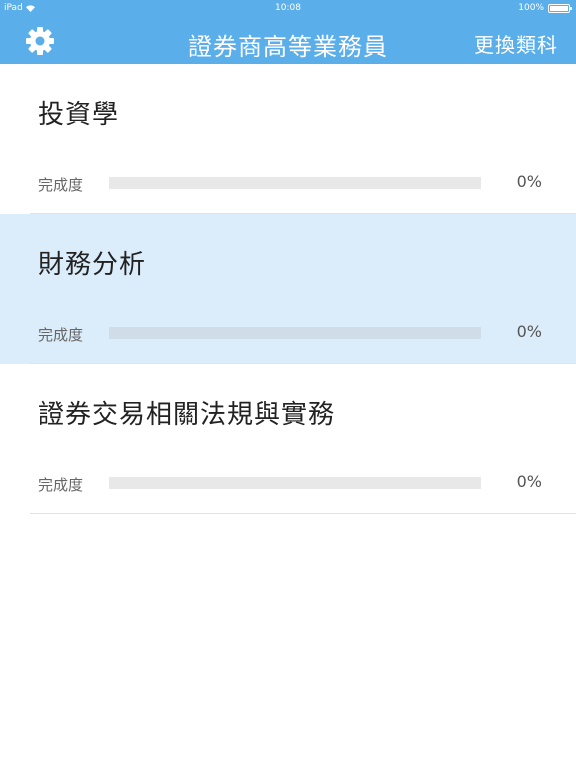 The image size is (576, 768). What do you see at coordinates (560, 8) in the screenshot?
I see `battery-icon` at bounding box center [560, 8].